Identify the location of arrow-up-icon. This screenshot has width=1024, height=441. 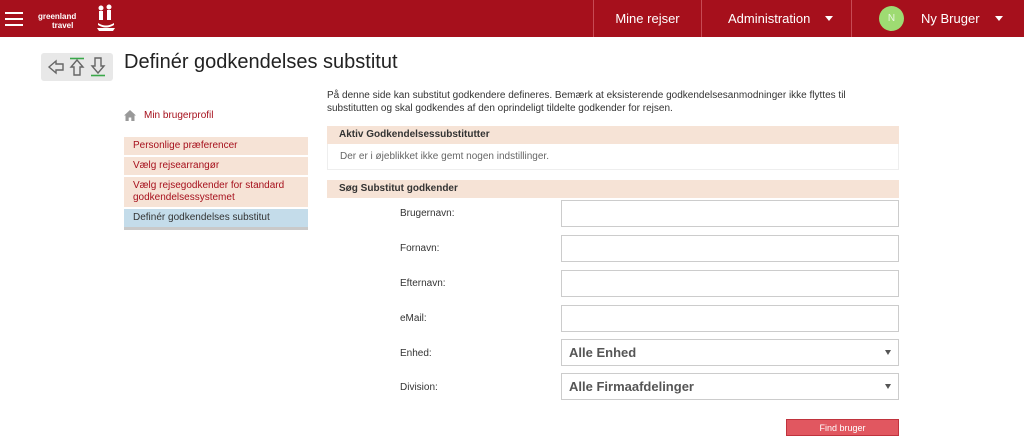
(77, 67).